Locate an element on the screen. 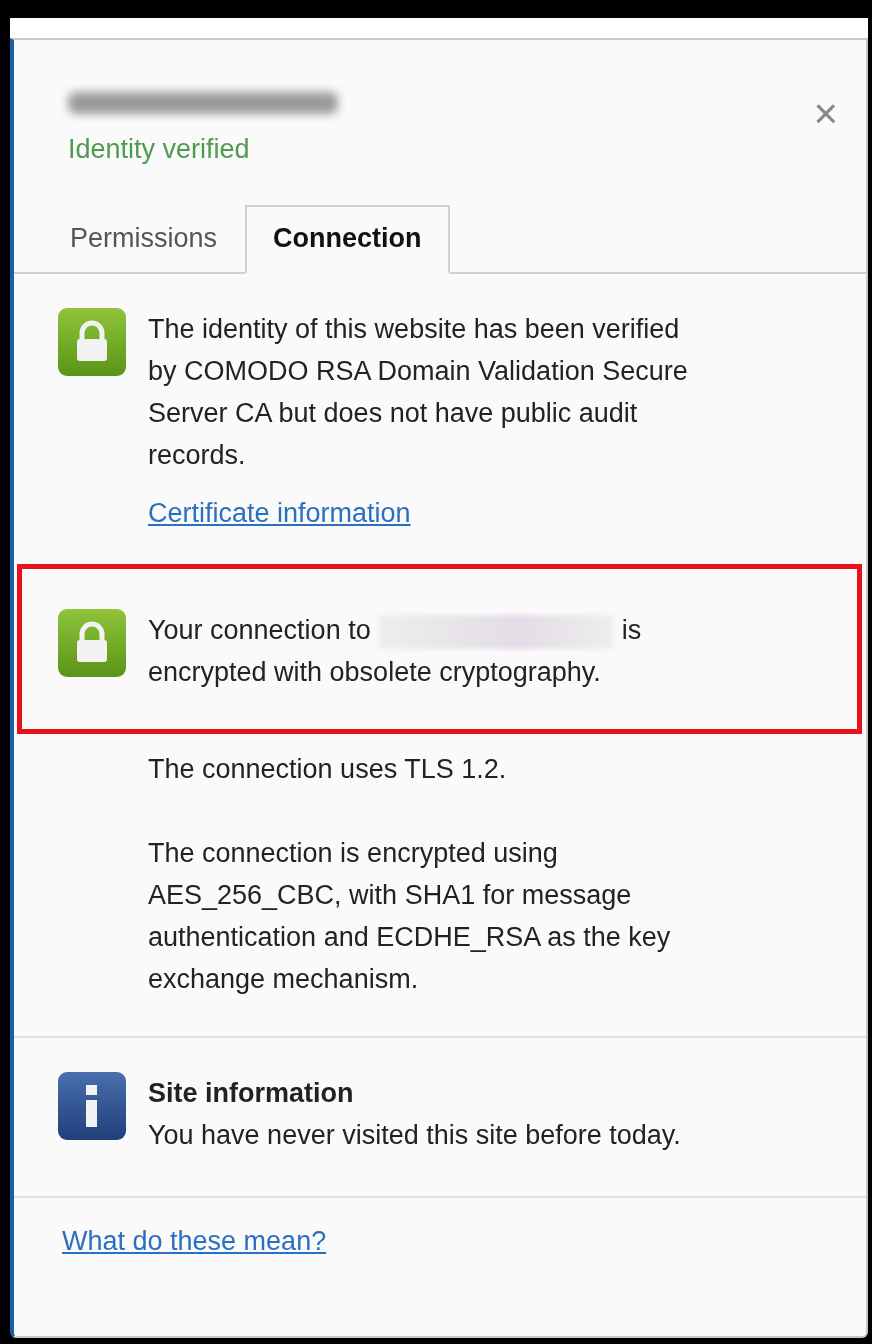 The height and width of the screenshot is (1344, 872). encryption-warning: Your connection to is encrypted with obsolete cryptography. is located at coordinates (395, 651).